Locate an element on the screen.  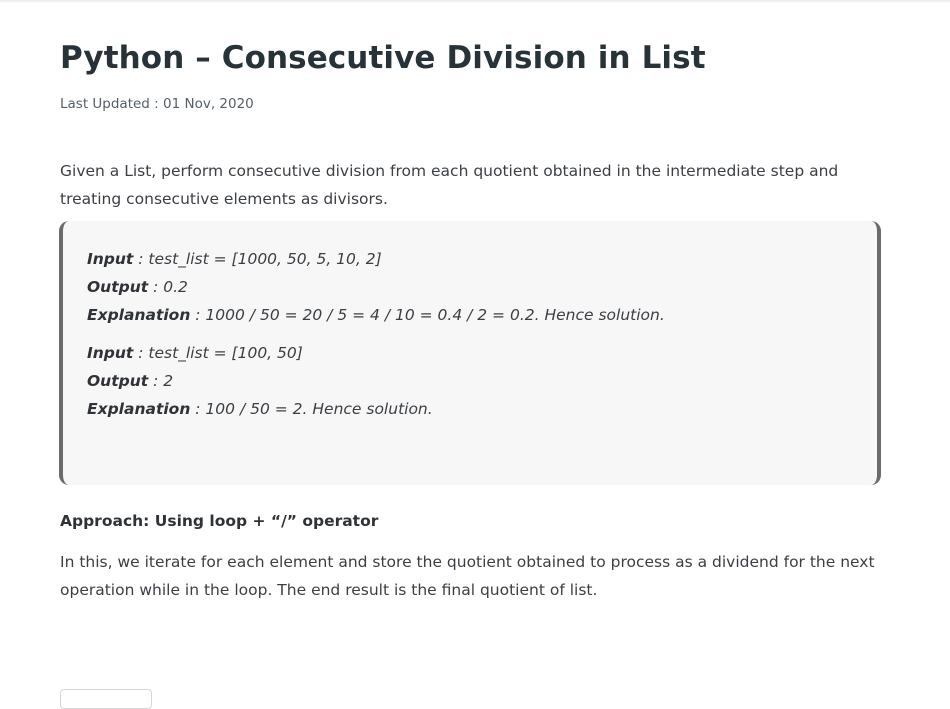
explanation-value: : 100 / 50 = 2. Hence solution. is located at coordinates (311, 409).